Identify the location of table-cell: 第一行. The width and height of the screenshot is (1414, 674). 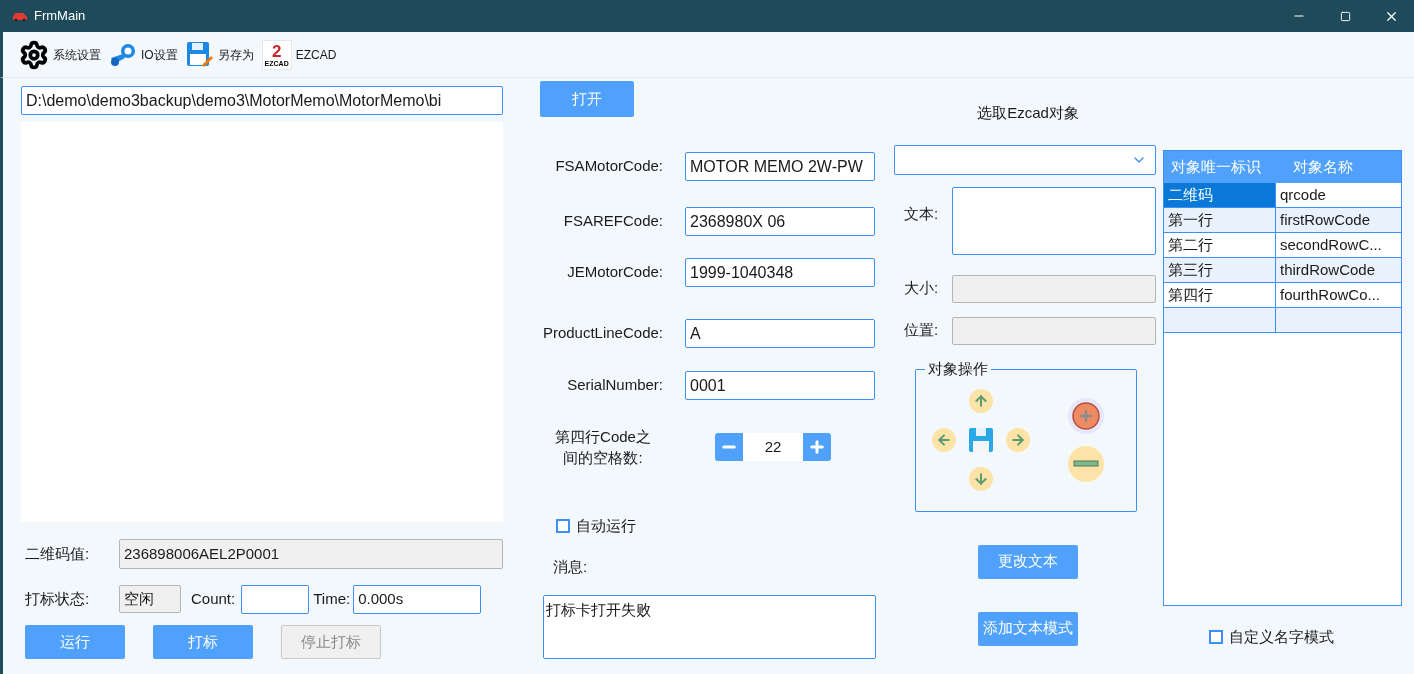
(1220, 220).